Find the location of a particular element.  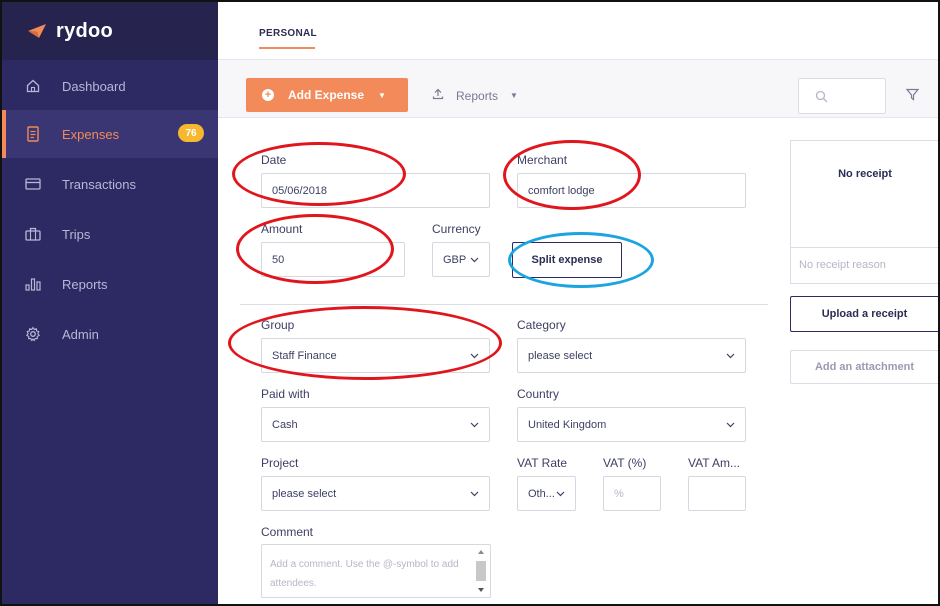

add-attachment-label: Add an attachment is located at coordinates (864, 367).